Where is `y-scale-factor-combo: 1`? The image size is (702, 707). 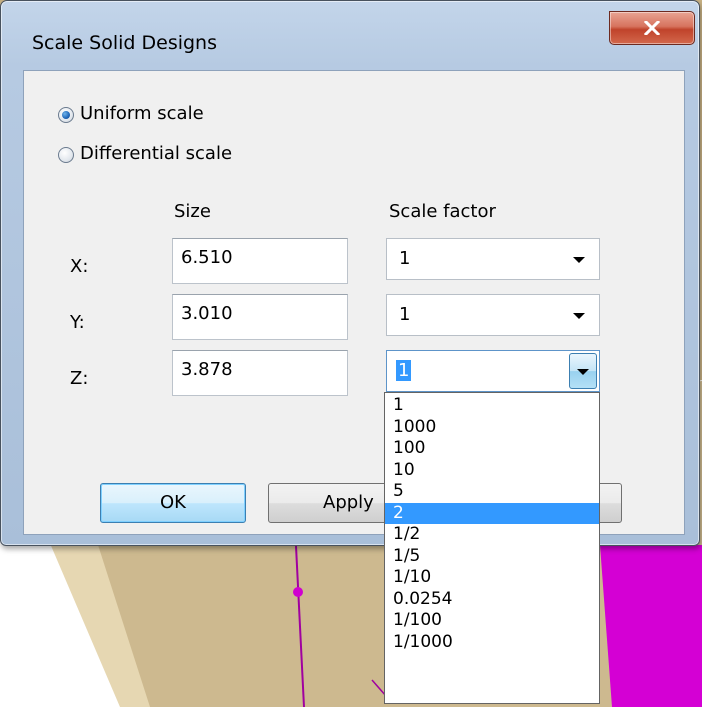 y-scale-factor-combo: 1 is located at coordinates (493, 315).